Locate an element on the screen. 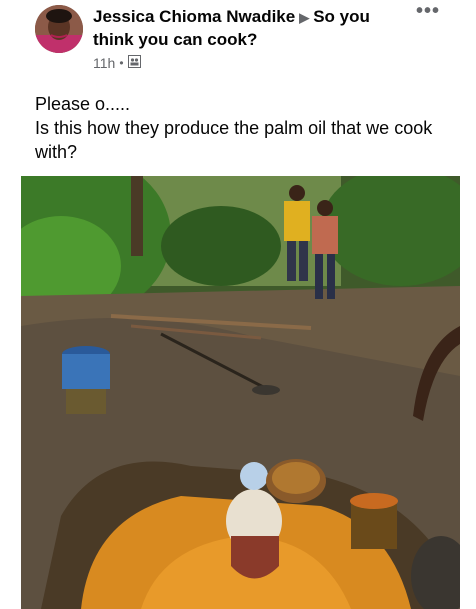 This screenshot has height=609, width=476. author-name: Jessica Chioma Nwadike is located at coordinates (194, 16).